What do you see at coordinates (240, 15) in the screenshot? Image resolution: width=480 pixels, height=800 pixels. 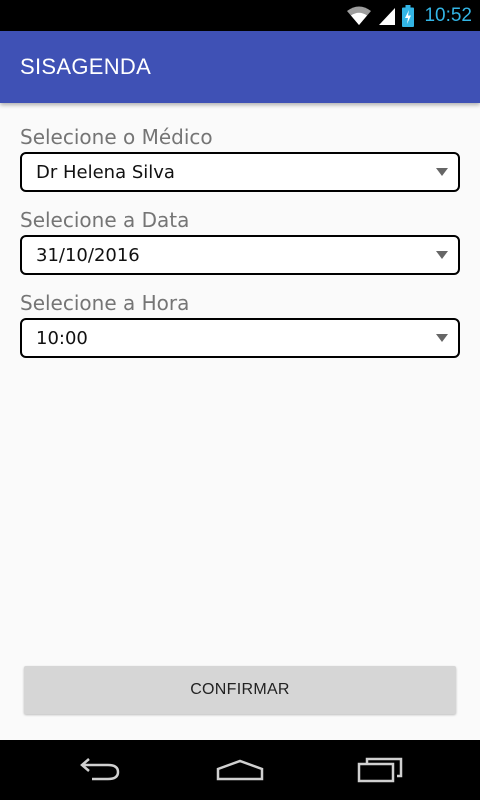 I see `status-bar: 10:52` at bounding box center [240, 15].